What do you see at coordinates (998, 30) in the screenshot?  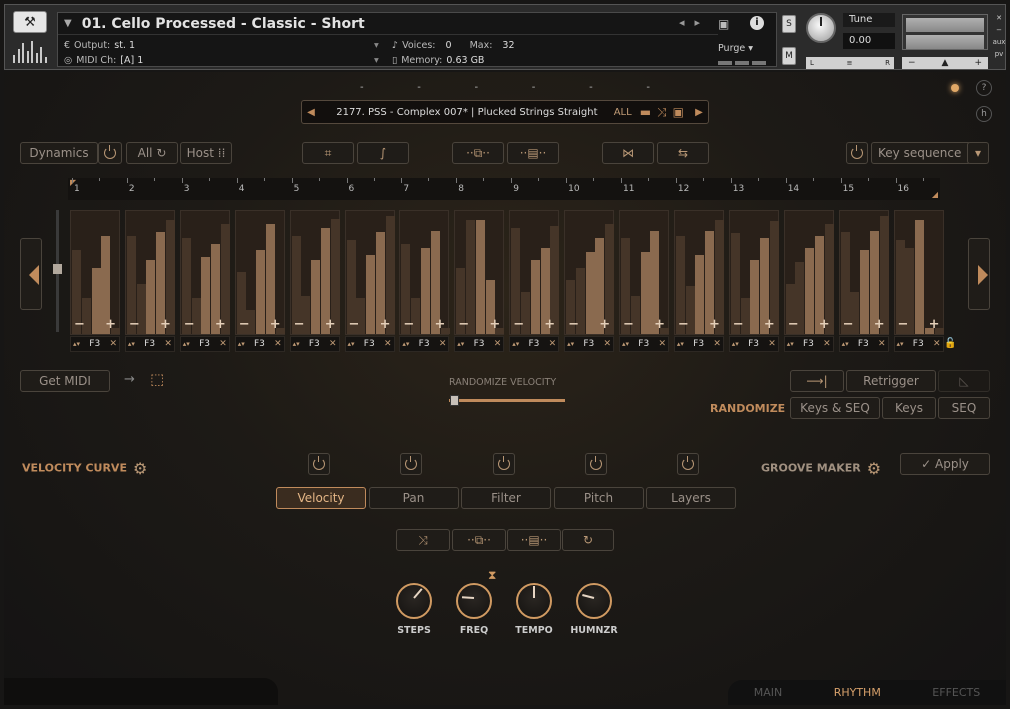 I see `minimize-icon: −` at bounding box center [998, 30].